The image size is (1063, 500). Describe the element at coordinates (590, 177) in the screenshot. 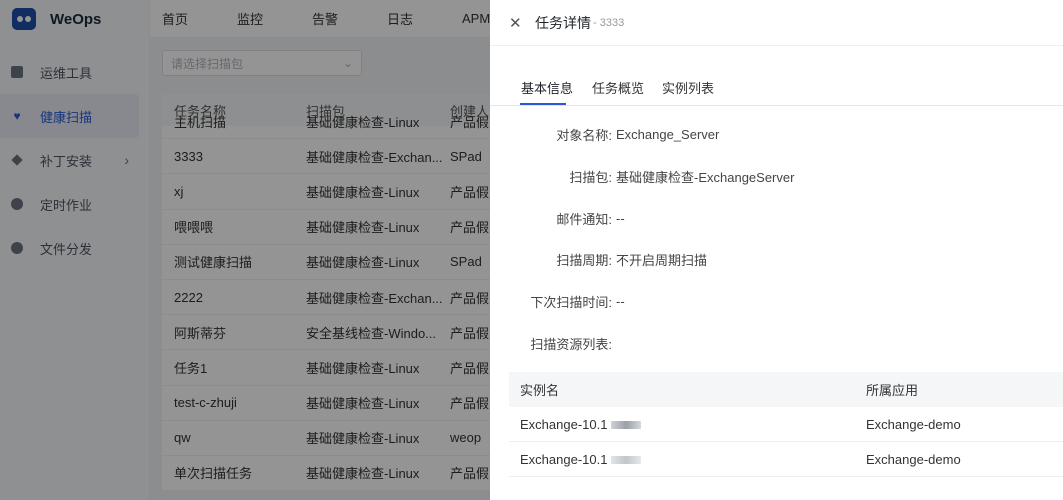

I see `field-label: 扫描包:` at that location.